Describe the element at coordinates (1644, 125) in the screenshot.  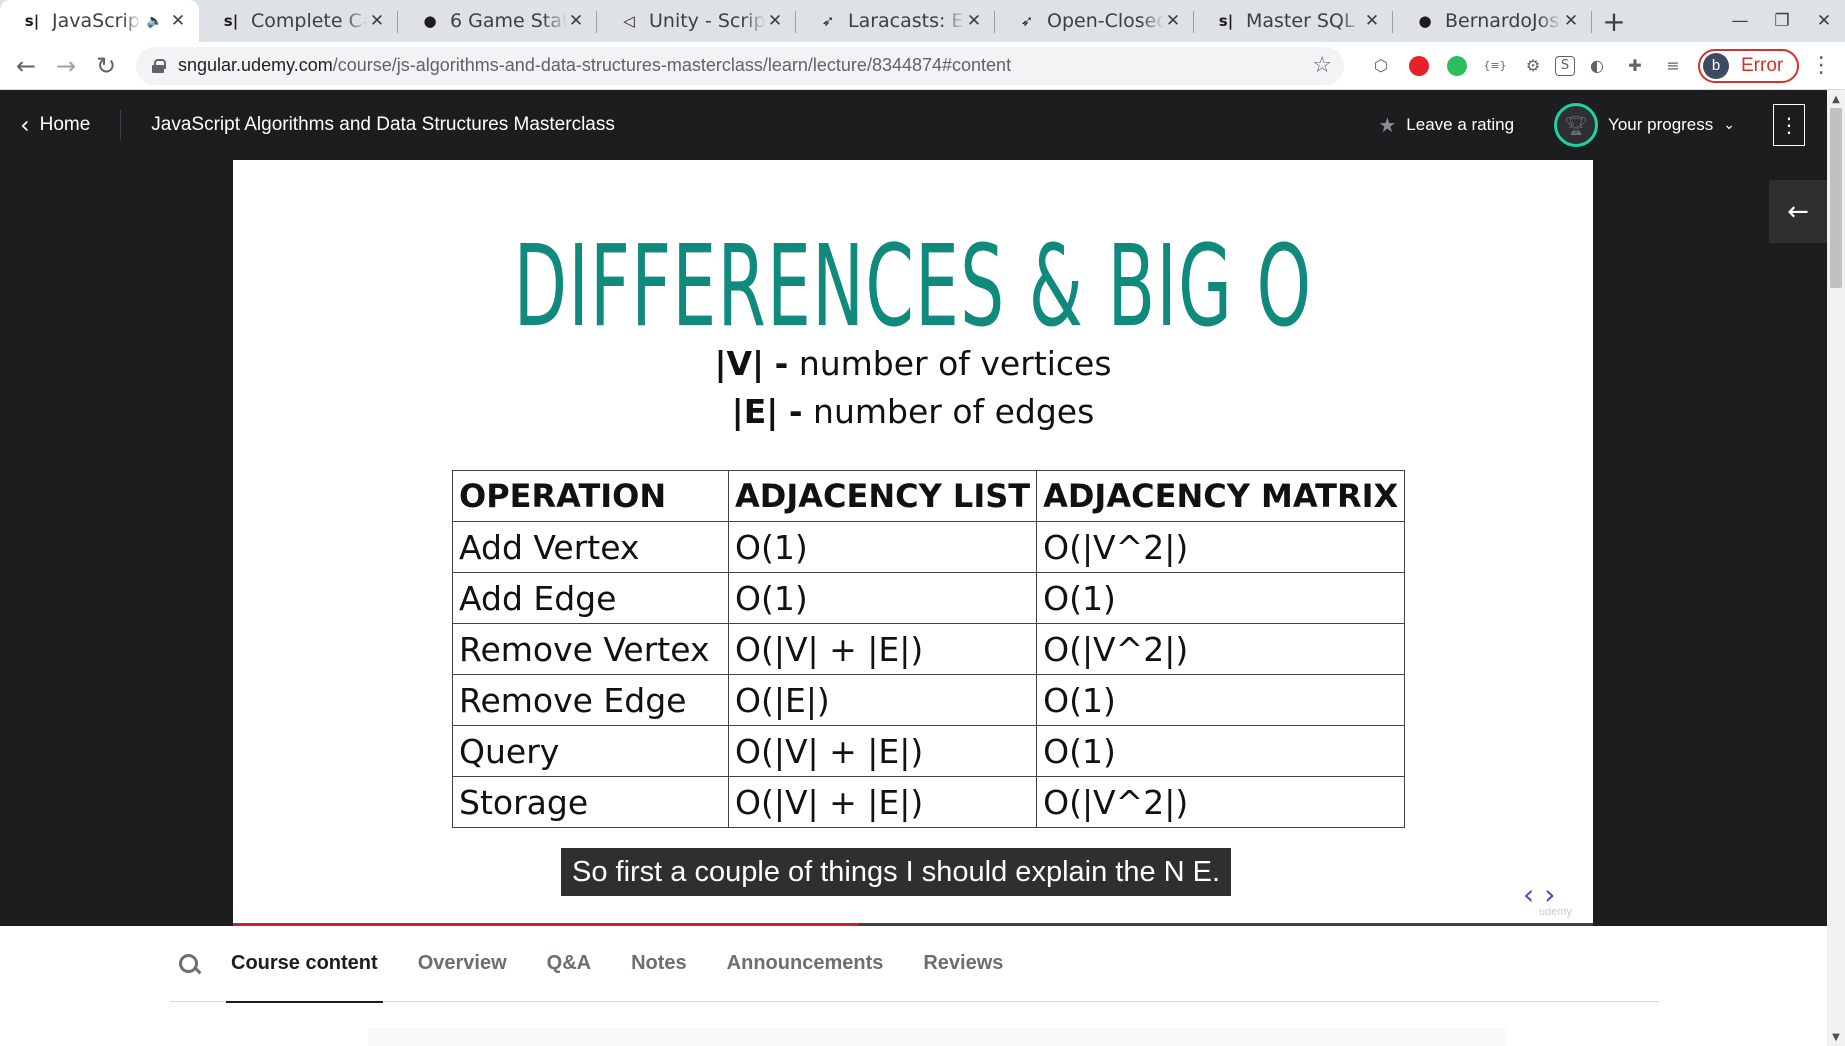
I see `your-progress-button: 🏆︎ Your progress ⌄` at that location.